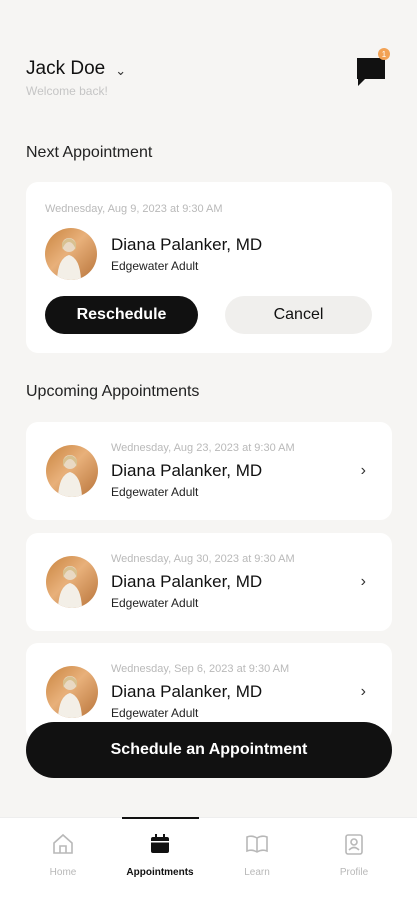  I want to click on user-name: Jack Doe, so click(66, 68).